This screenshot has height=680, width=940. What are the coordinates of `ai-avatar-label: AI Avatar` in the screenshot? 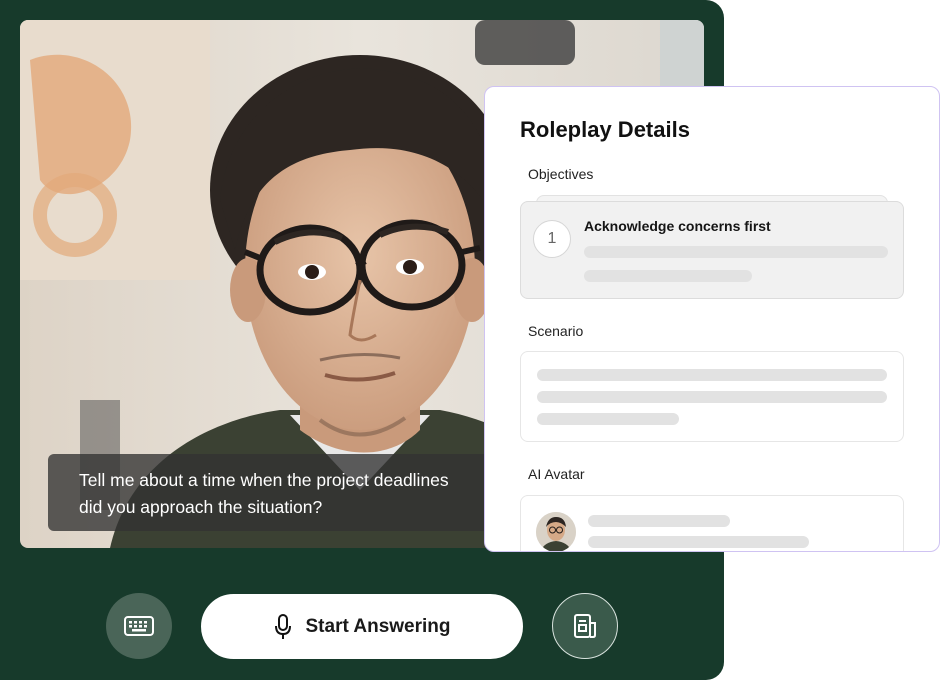 It's located at (556, 474).